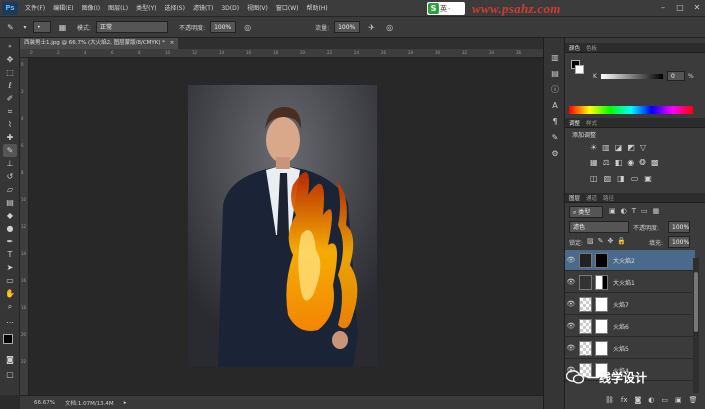 This screenshot has height=409, width=705. What do you see at coordinates (10, 215) in the screenshot?
I see `blur-tool-icon: ◆` at bounding box center [10, 215].